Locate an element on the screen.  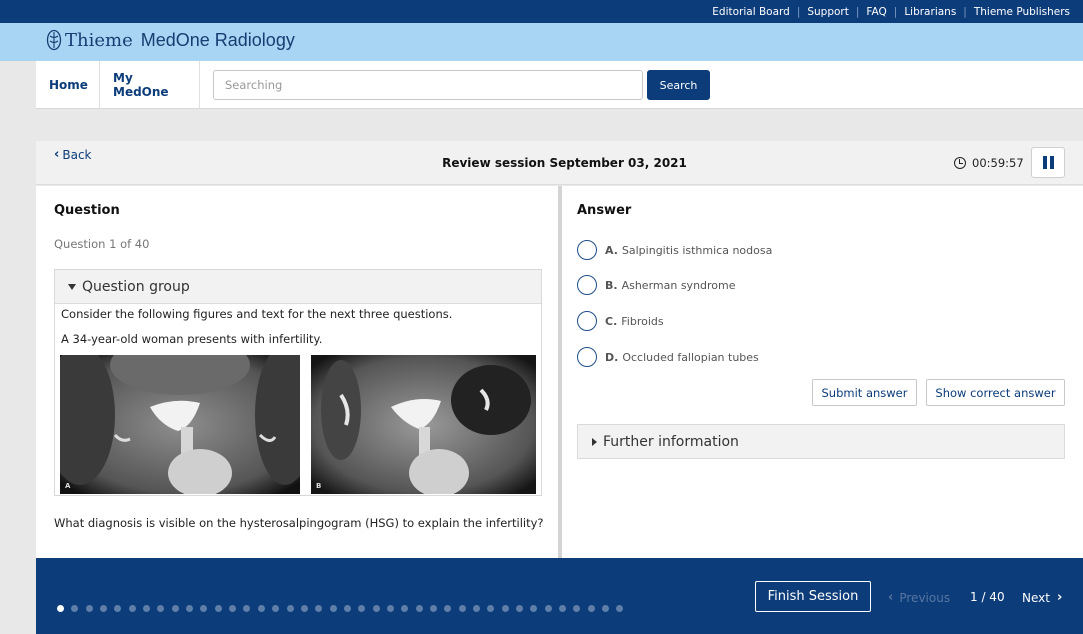
session-footer: Finish Session ‹ Previous 1 / 40 Next › is located at coordinates (559, 596).